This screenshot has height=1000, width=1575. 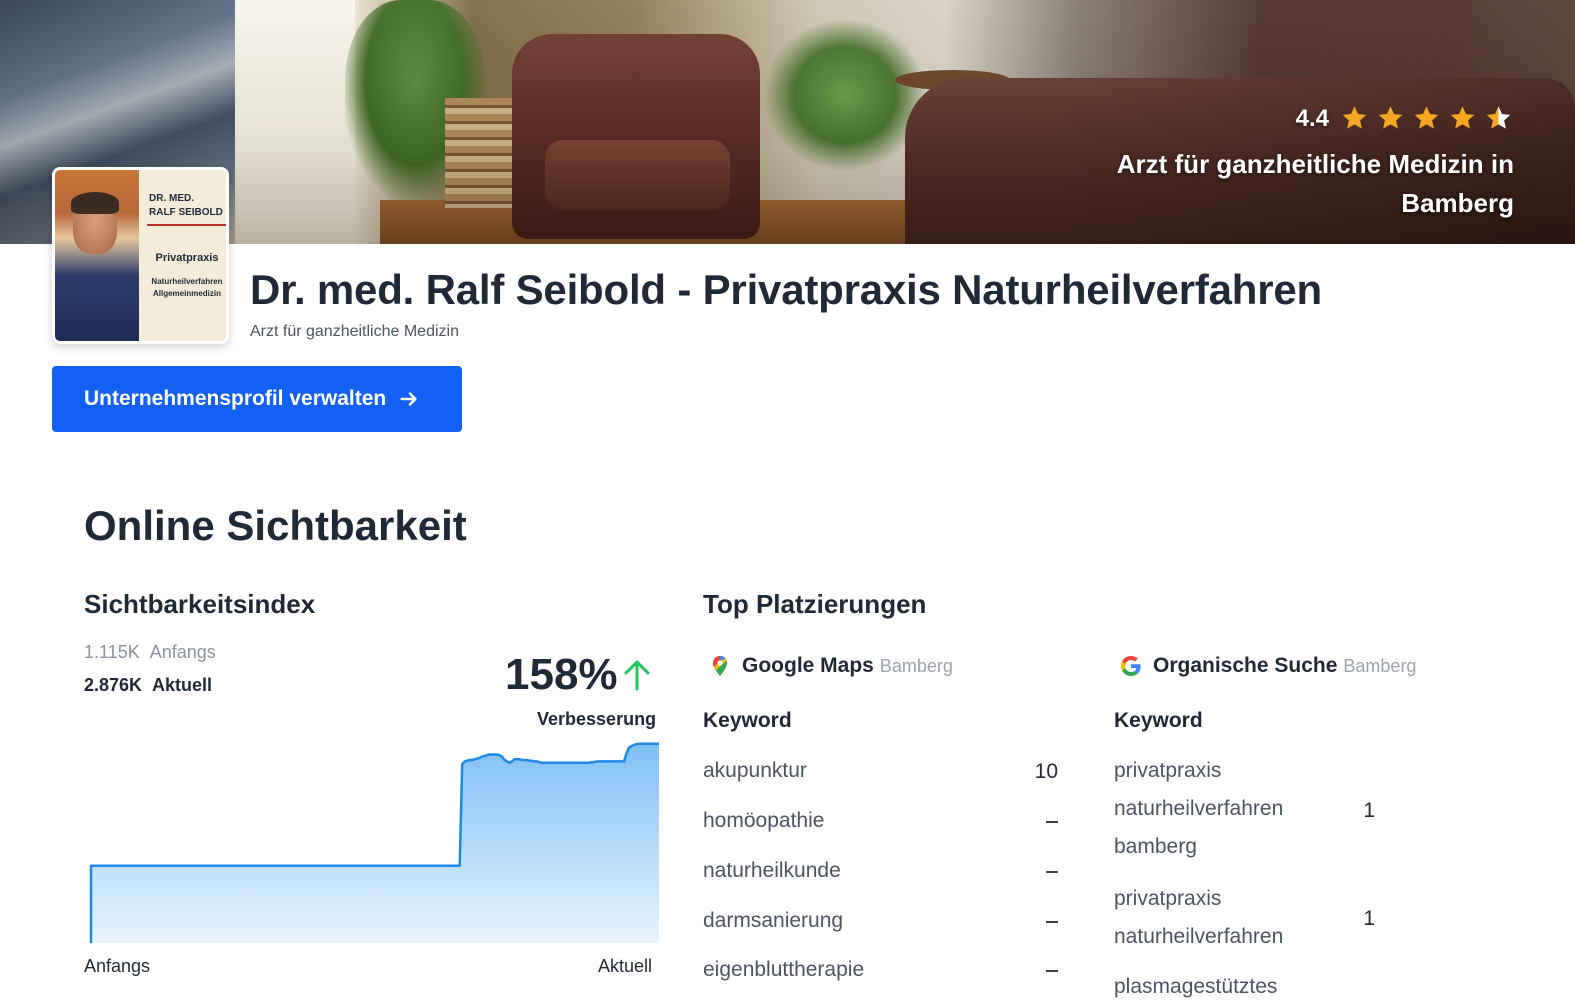 I want to click on chart-area, so click(x=375, y=843).